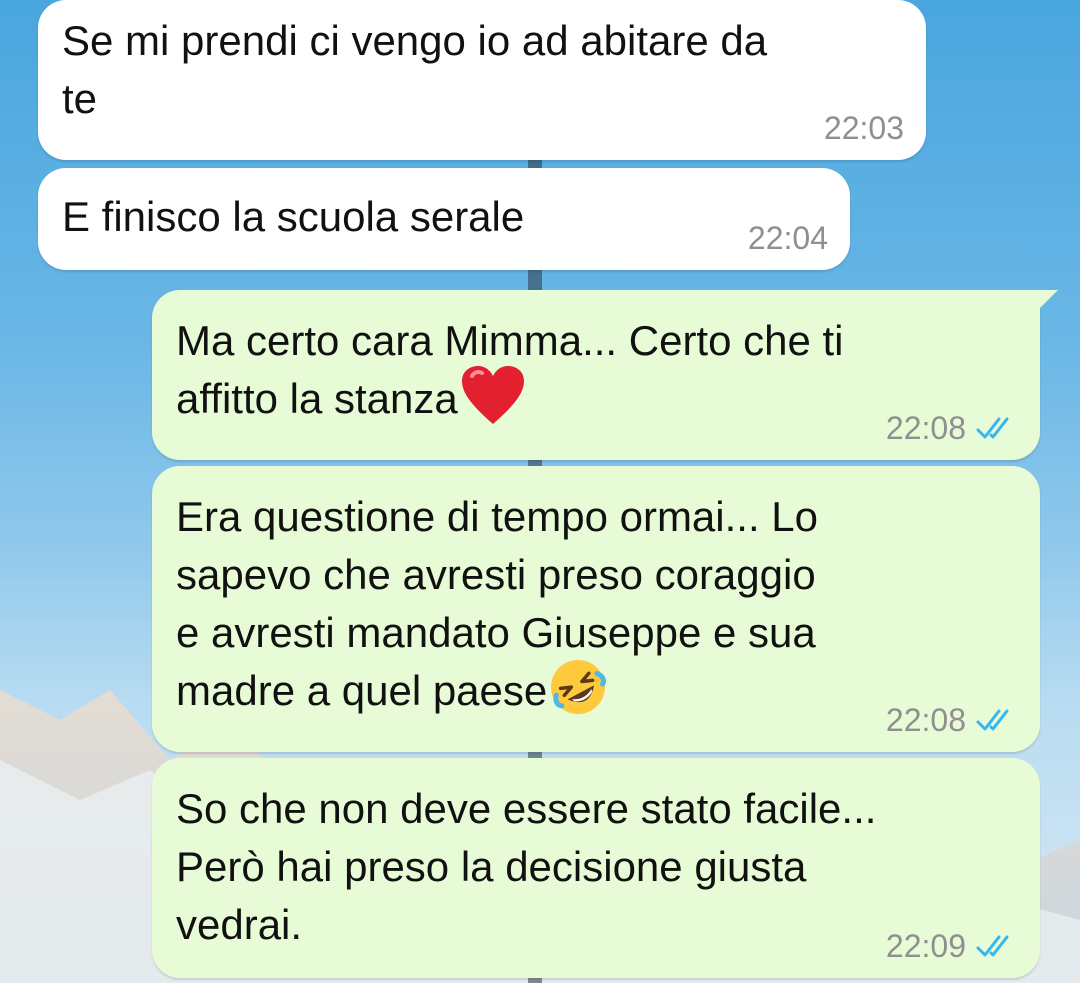 This screenshot has width=1080, height=983. What do you see at coordinates (1046, 302) in the screenshot?
I see `bubble-tail-icon` at bounding box center [1046, 302].